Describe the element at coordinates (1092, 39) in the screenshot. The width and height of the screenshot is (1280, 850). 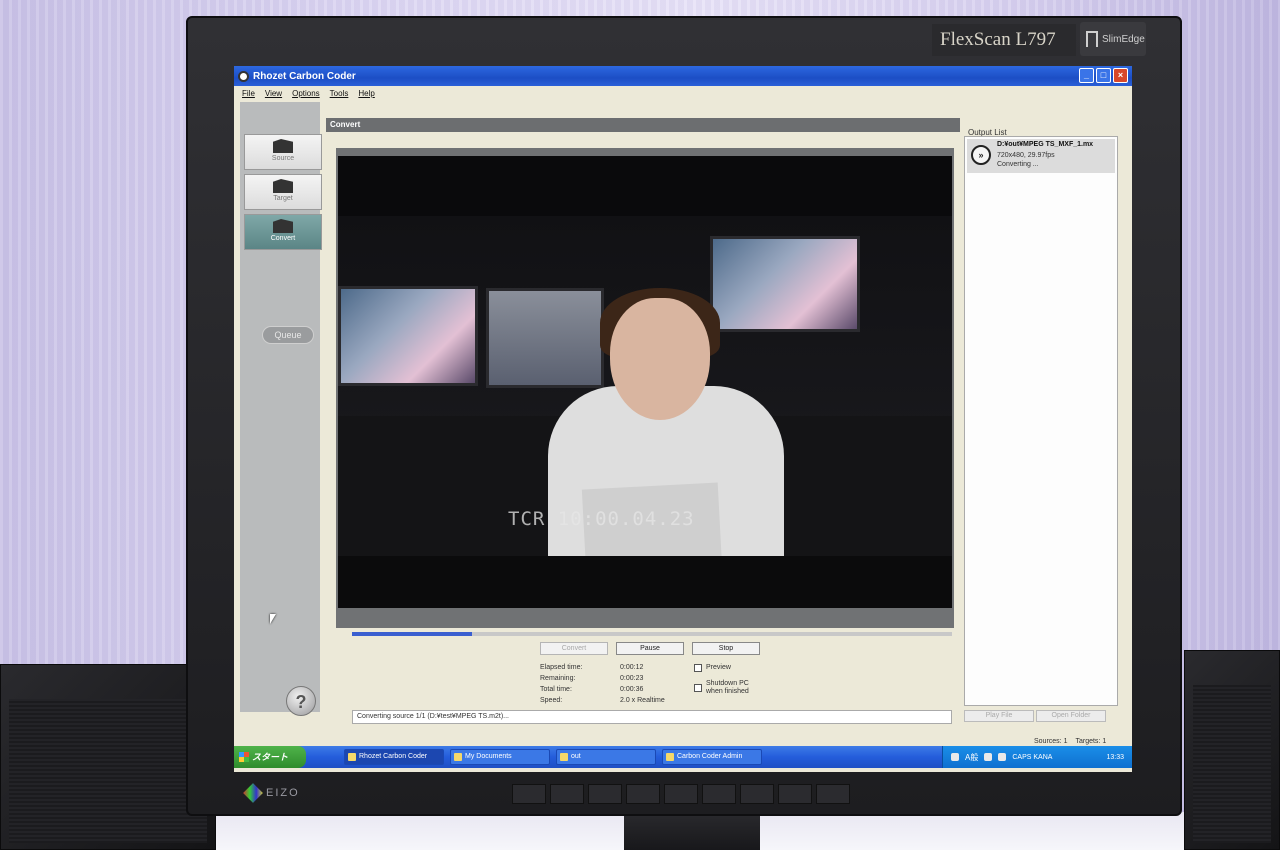
I see `slimedge-icon` at that location.